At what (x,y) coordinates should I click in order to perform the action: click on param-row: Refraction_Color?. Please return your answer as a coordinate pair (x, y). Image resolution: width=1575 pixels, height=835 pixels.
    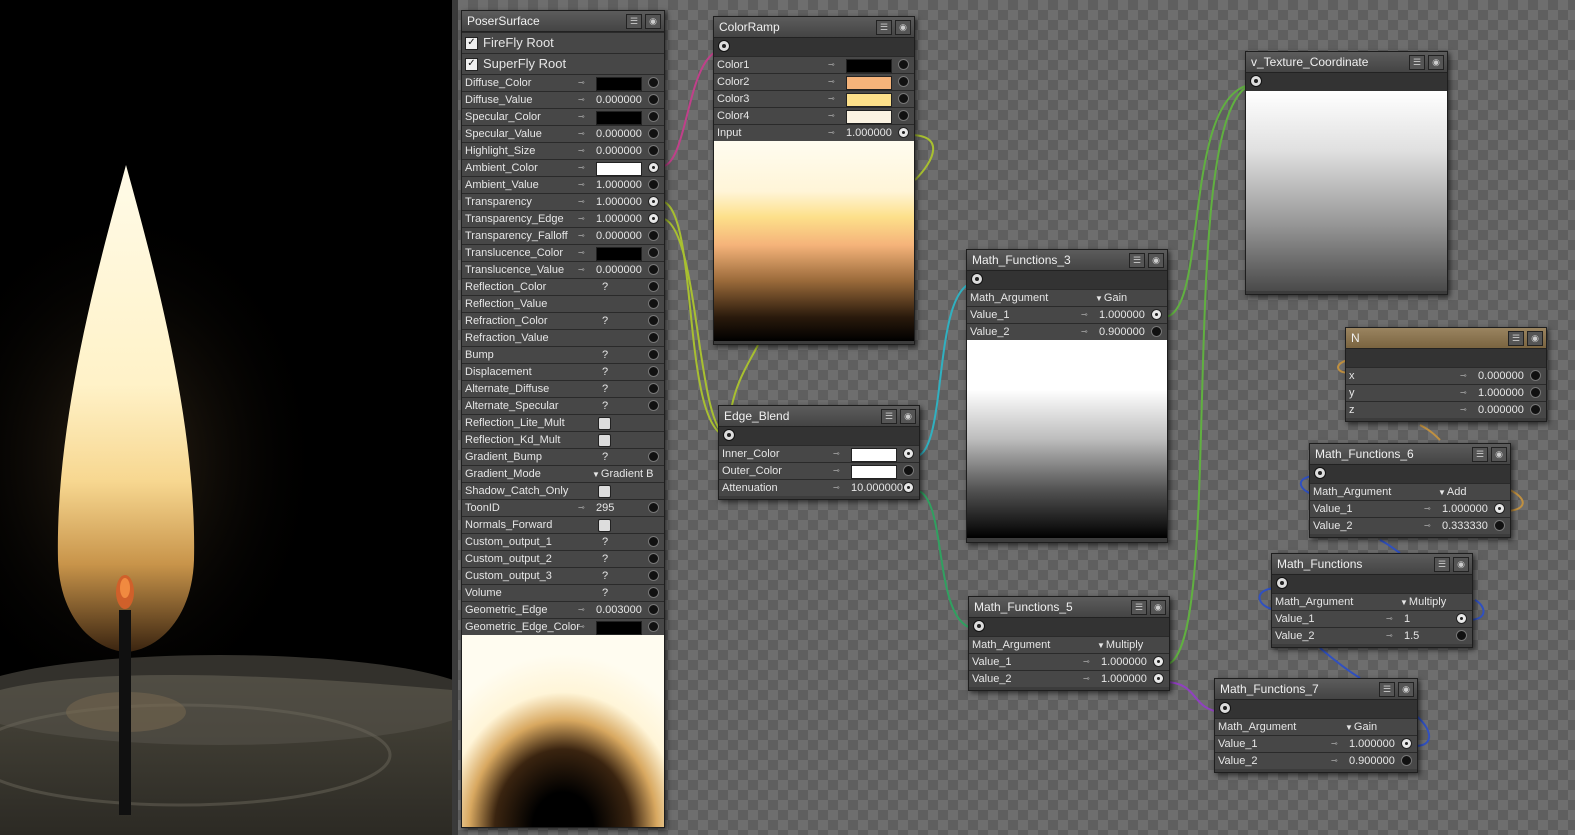
    Looking at the image, I should click on (563, 320).